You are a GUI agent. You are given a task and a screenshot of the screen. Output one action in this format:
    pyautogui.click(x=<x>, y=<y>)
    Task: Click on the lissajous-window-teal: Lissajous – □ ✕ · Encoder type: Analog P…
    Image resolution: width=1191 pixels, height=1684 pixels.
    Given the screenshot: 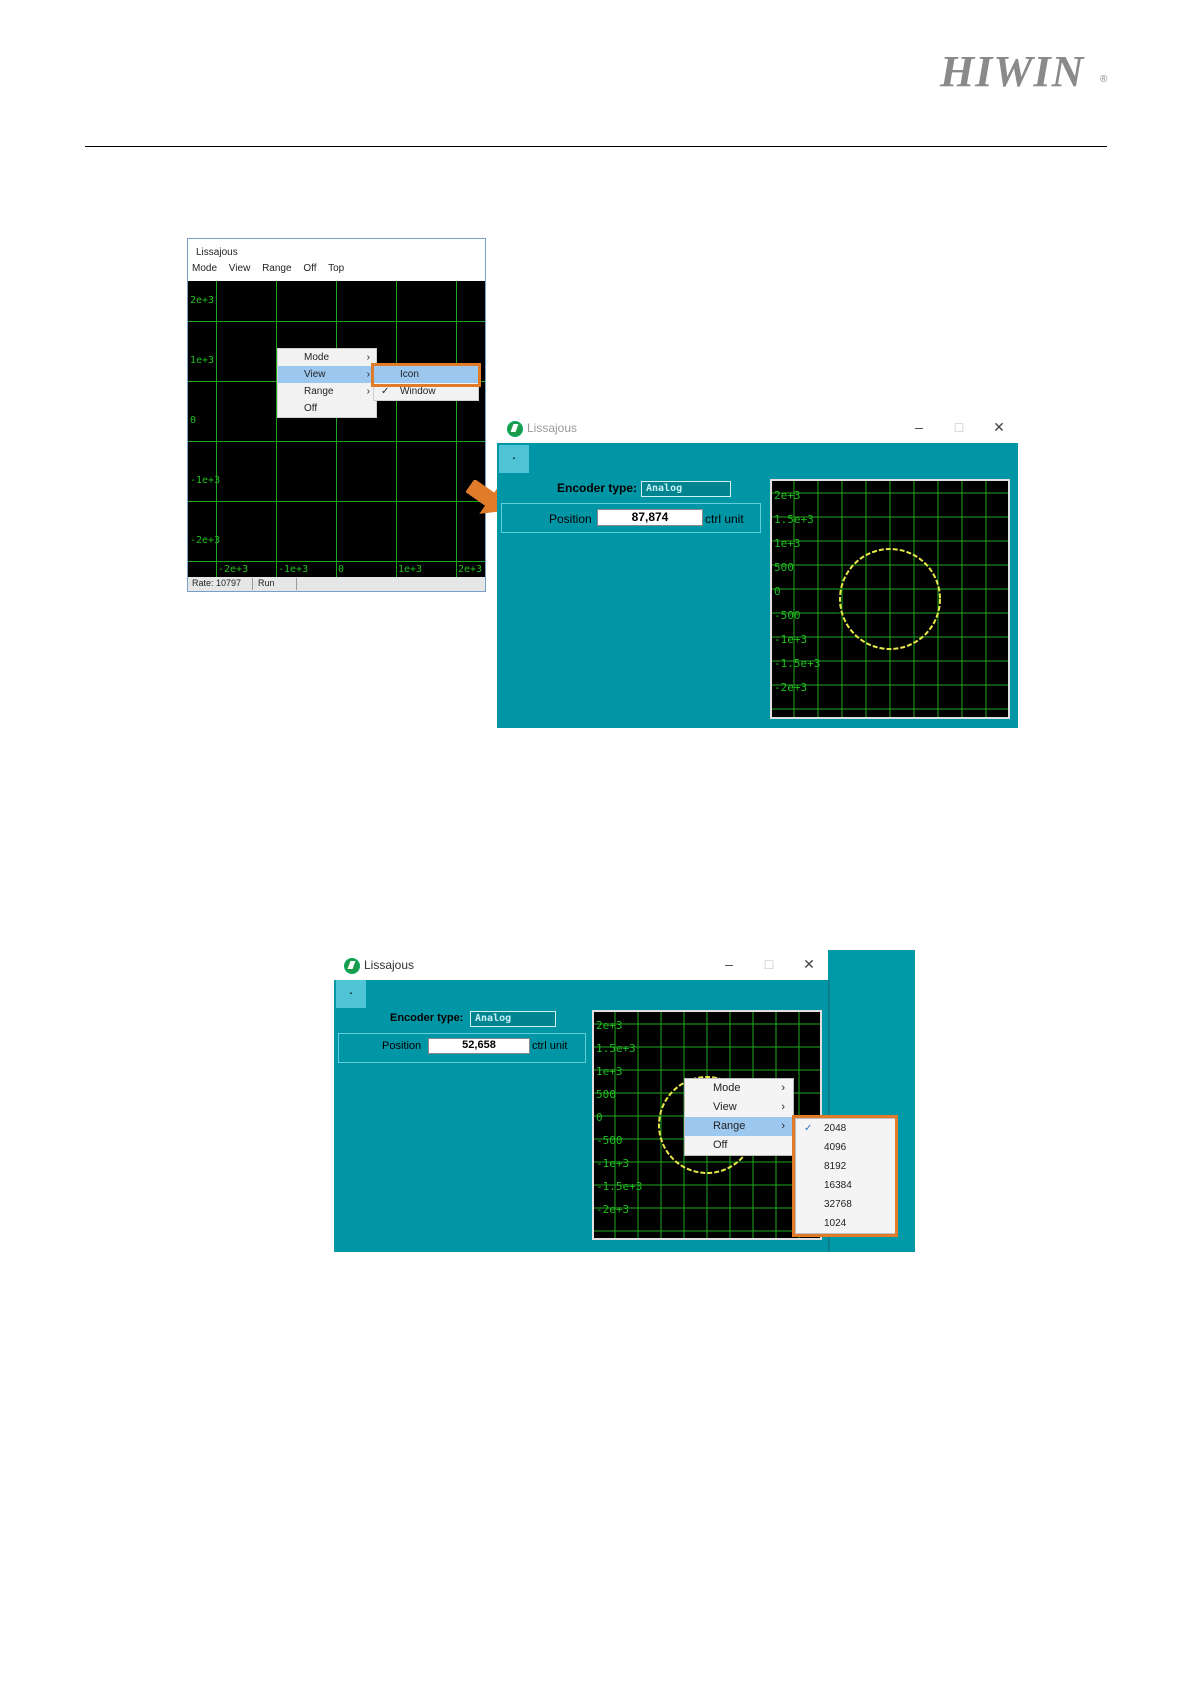 What is the action you would take?
    pyautogui.click(x=757, y=570)
    